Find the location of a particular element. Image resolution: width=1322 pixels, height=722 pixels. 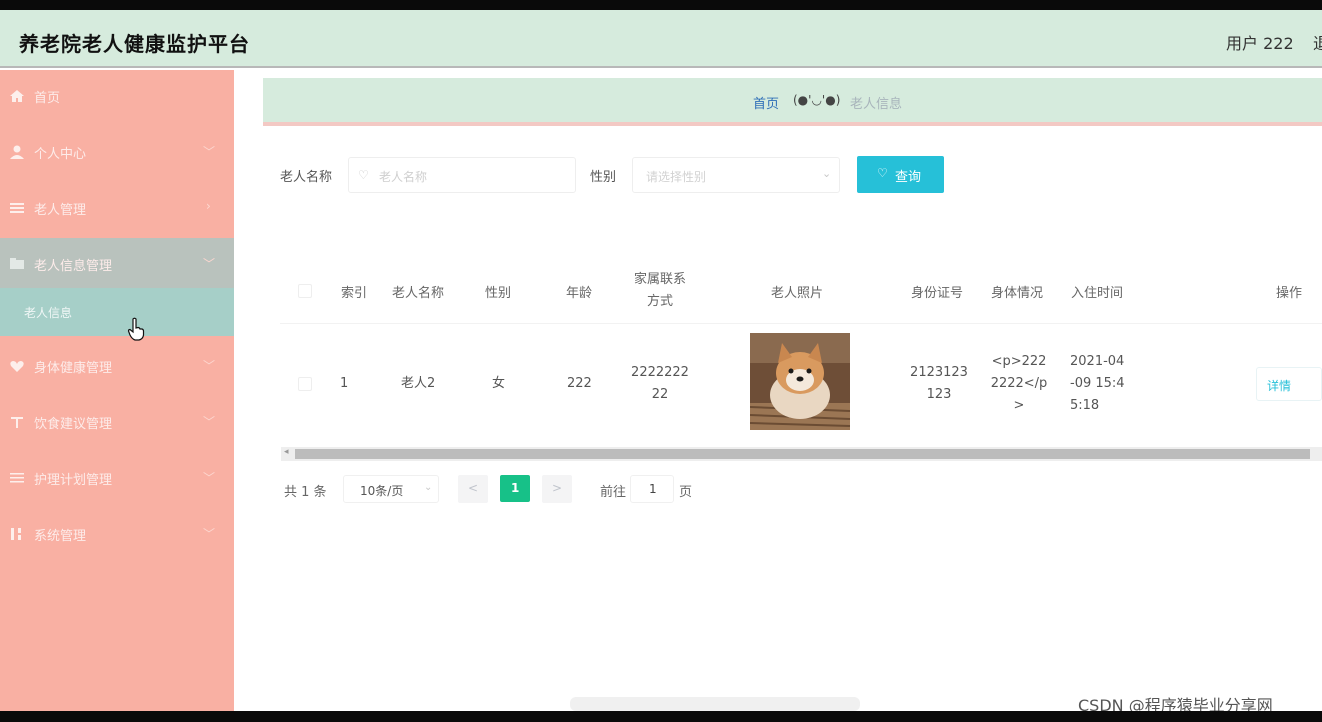

column-header-id-card: 身份证号 is located at coordinates (937, 293).